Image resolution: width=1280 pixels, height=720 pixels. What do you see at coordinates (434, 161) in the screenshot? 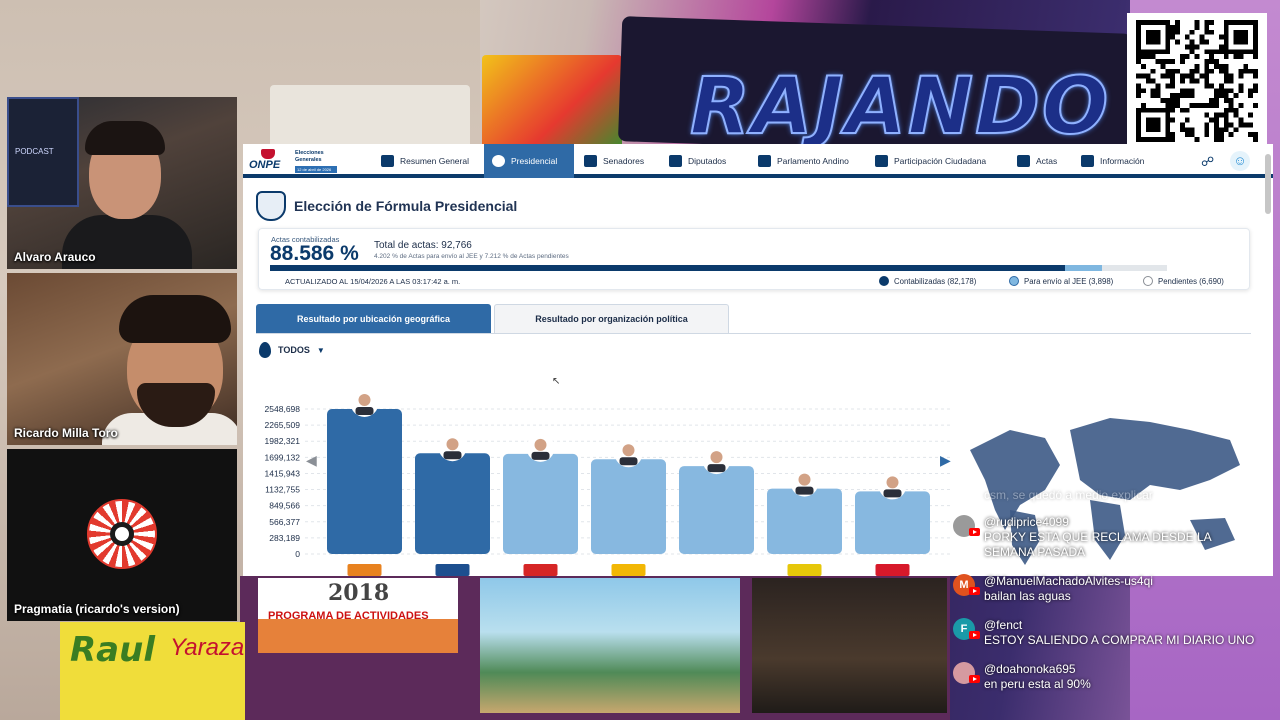
I see `nav-label: Resumen General` at bounding box center [434, 161].